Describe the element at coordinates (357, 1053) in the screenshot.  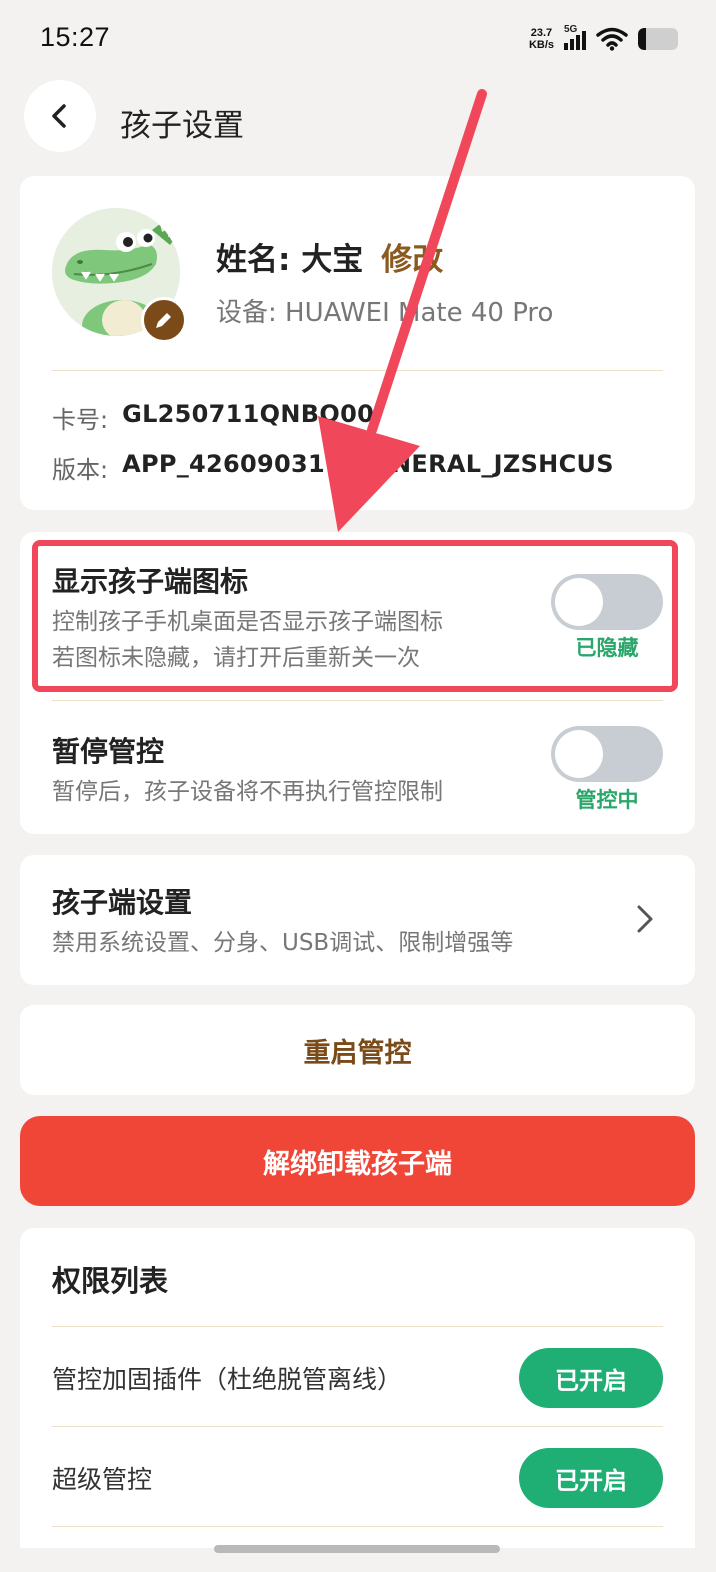
I see `restart-control-label: 重启管控` at that location.